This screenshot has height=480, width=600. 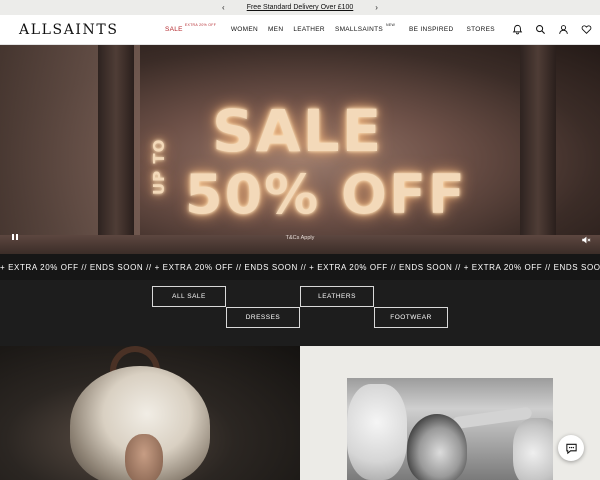 I want to click on promo-bar: ‹ Free Standard Delivery Over £100 ›, so click(x=300, y=7).